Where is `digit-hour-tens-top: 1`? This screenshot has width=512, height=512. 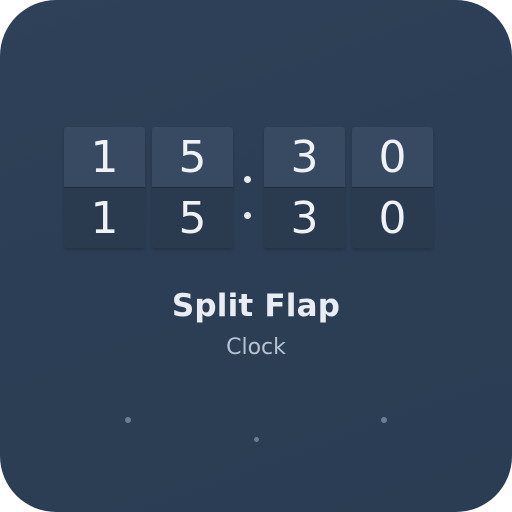
digit-hour-tens-top: 1 is located at coordinates (104, 157).